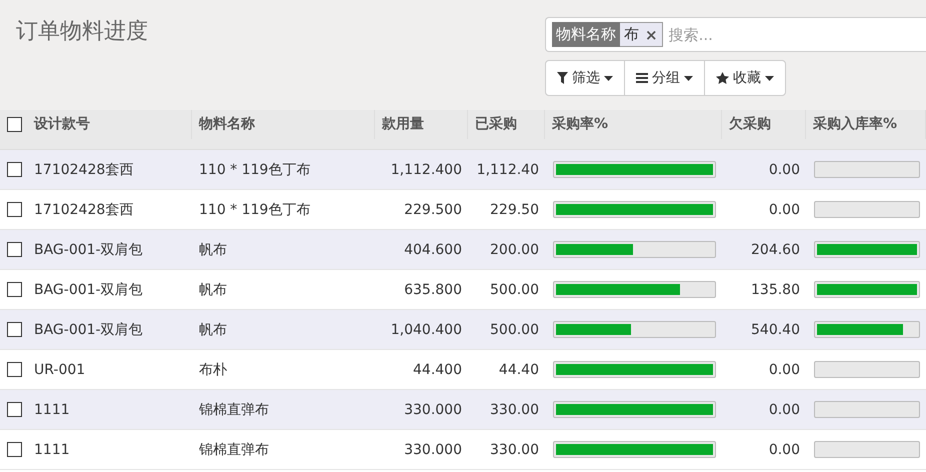 Image resolution: width=926 pixels, height=472 pixels. I want to click on column-header: 设计款号, so click(109, 124).